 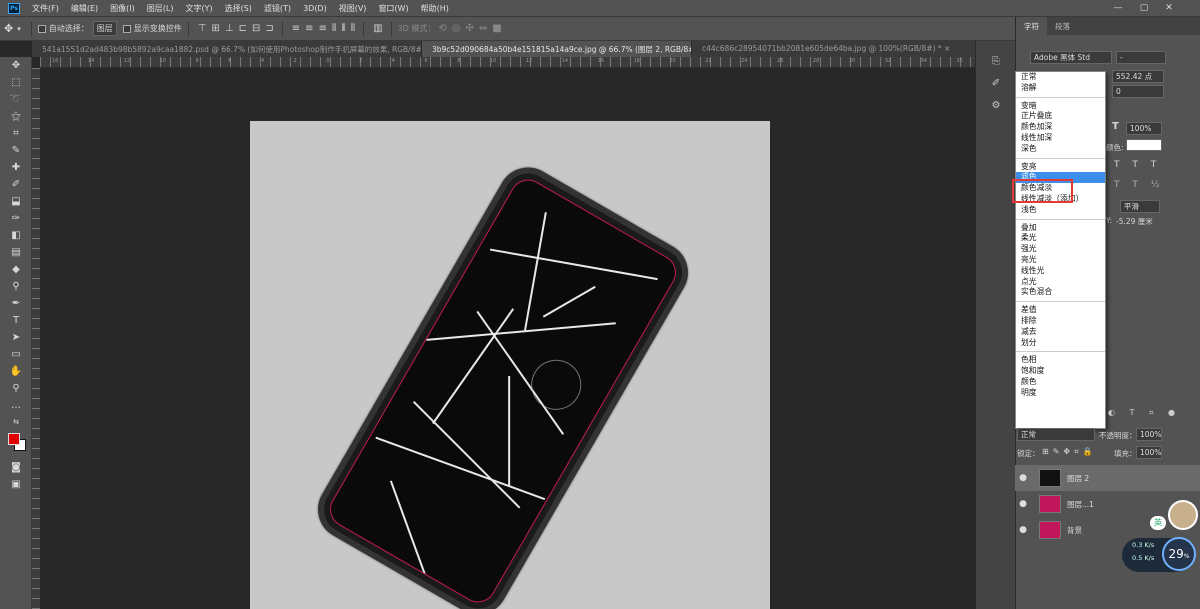 What do you see at coordinates (1060, 228) in the screenshot?
I see `blend-option: 叠加` at bounding box center [1060, 228].